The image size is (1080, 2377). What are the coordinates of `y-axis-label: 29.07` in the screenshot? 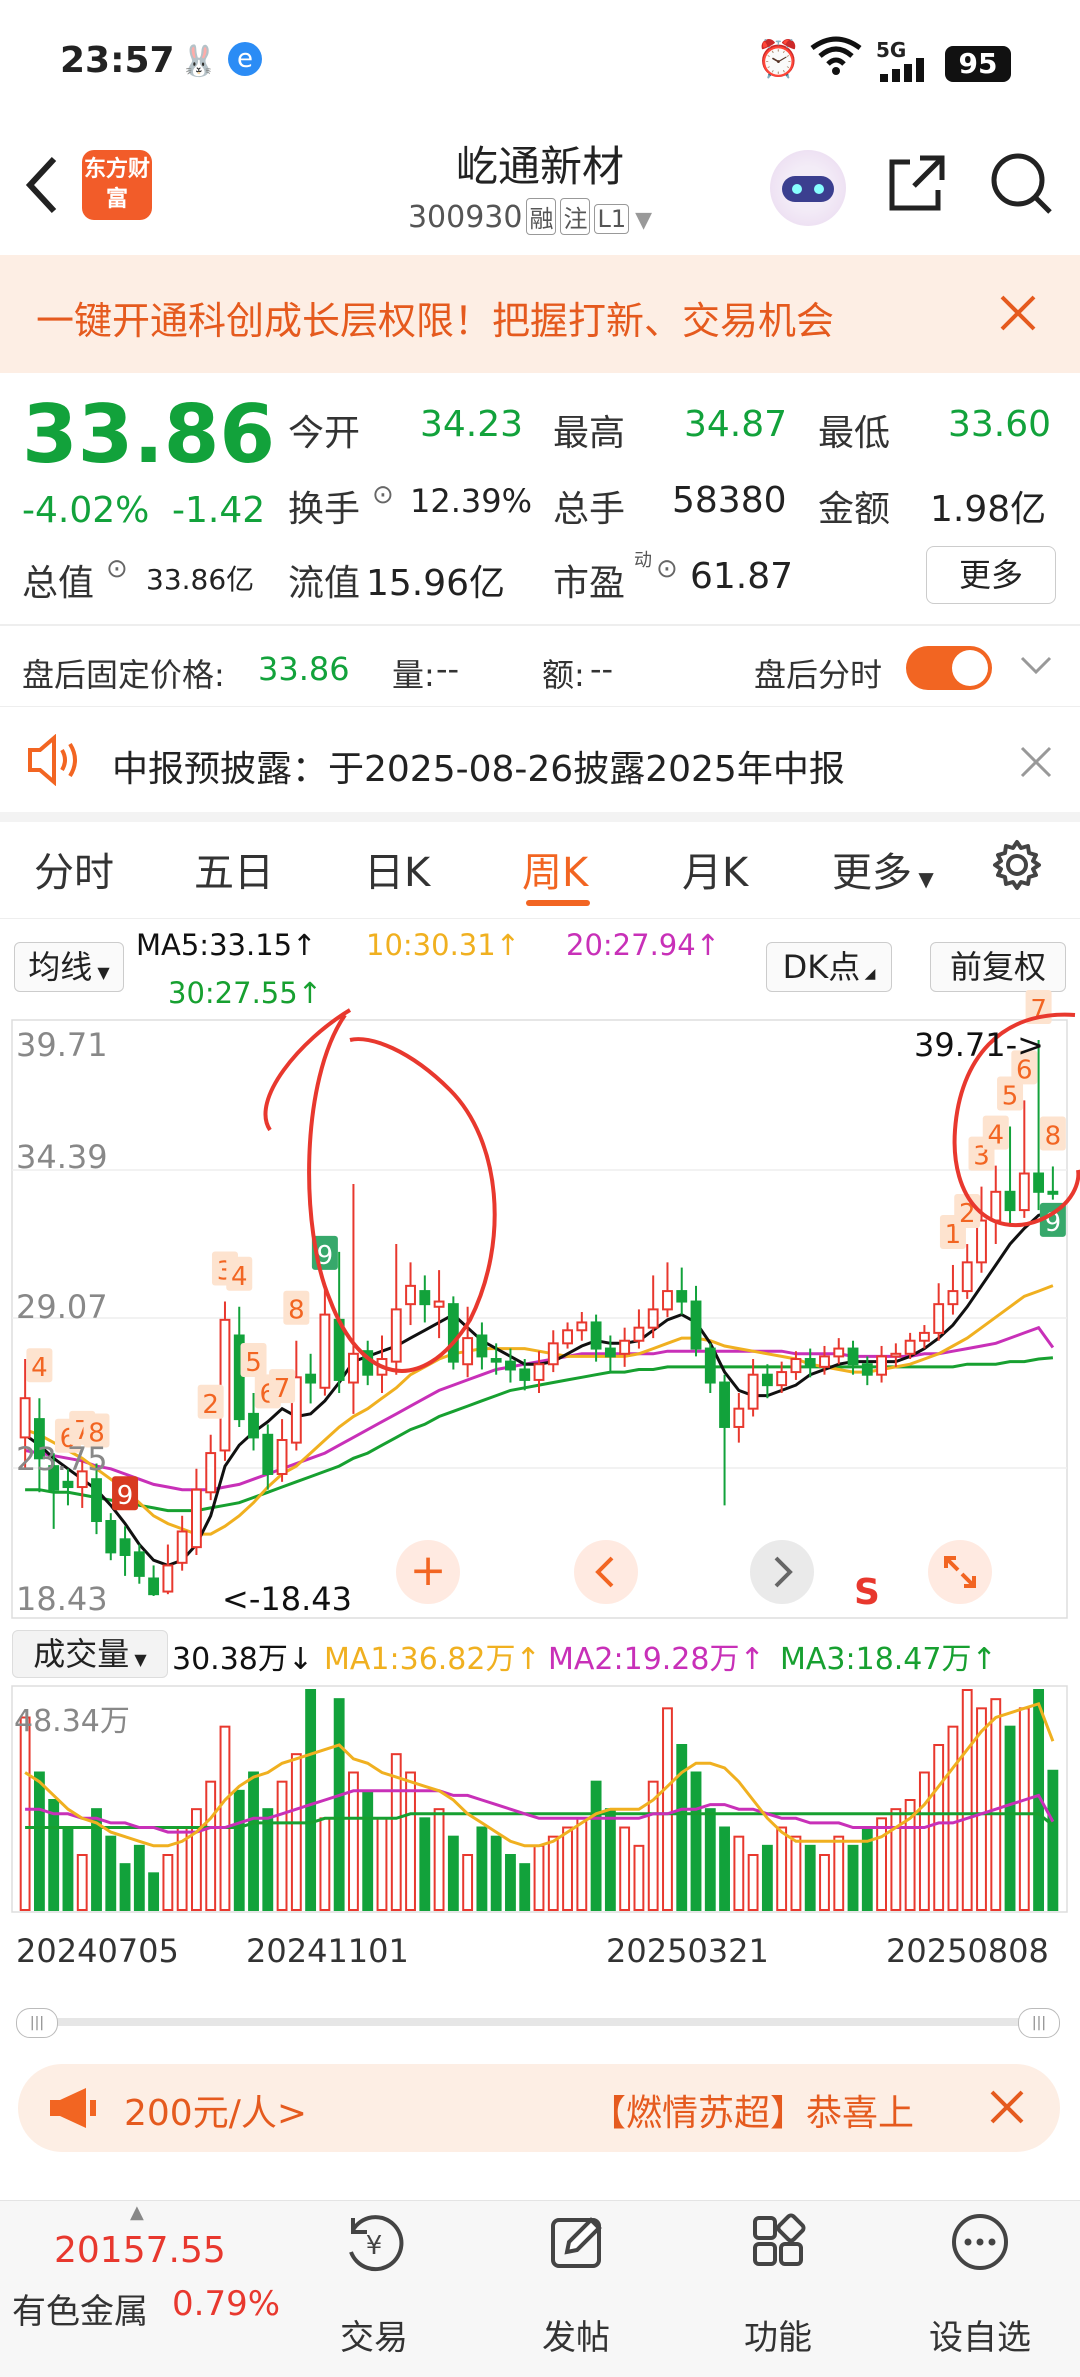 It's located at (62, 1307).